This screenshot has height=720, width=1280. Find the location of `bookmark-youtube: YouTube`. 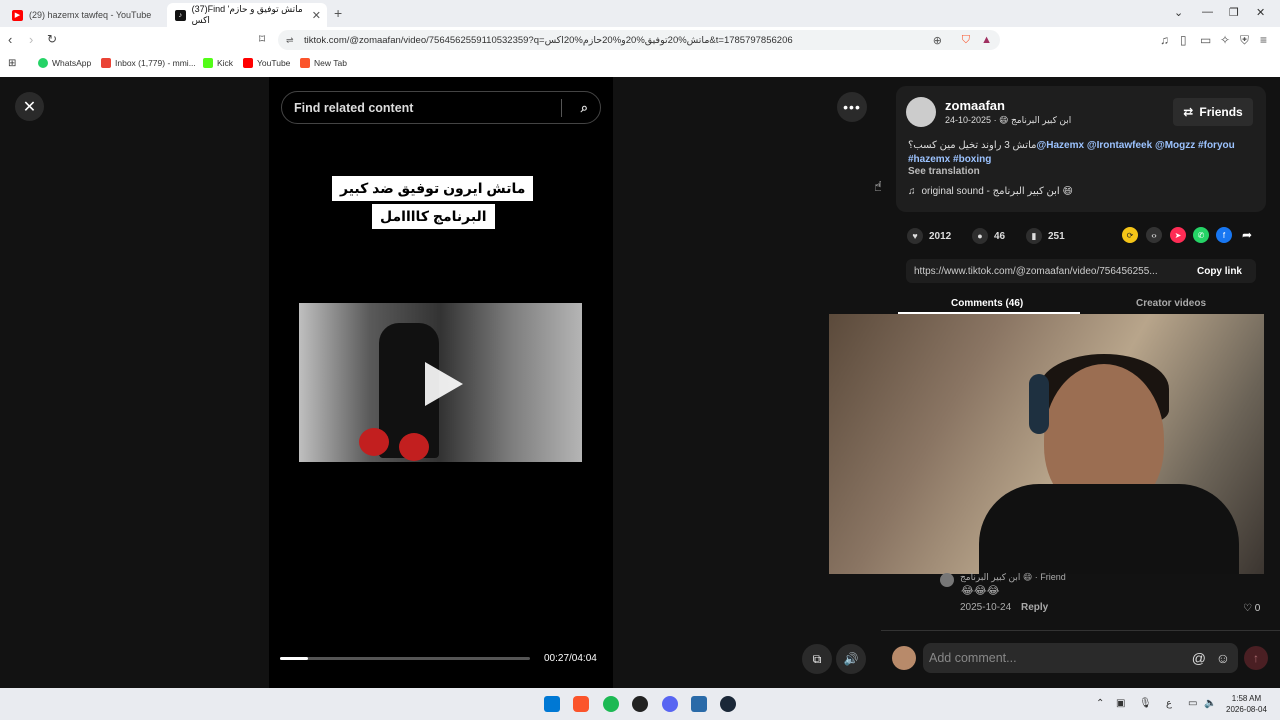

bookmark-youtube: YouTube is located at coordinates (266, 63).